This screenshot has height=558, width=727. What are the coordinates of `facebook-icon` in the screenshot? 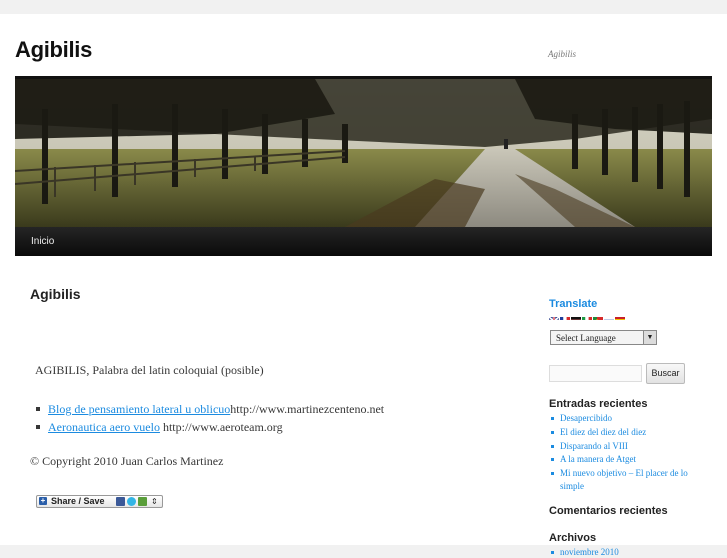 It's located at (120, 501).